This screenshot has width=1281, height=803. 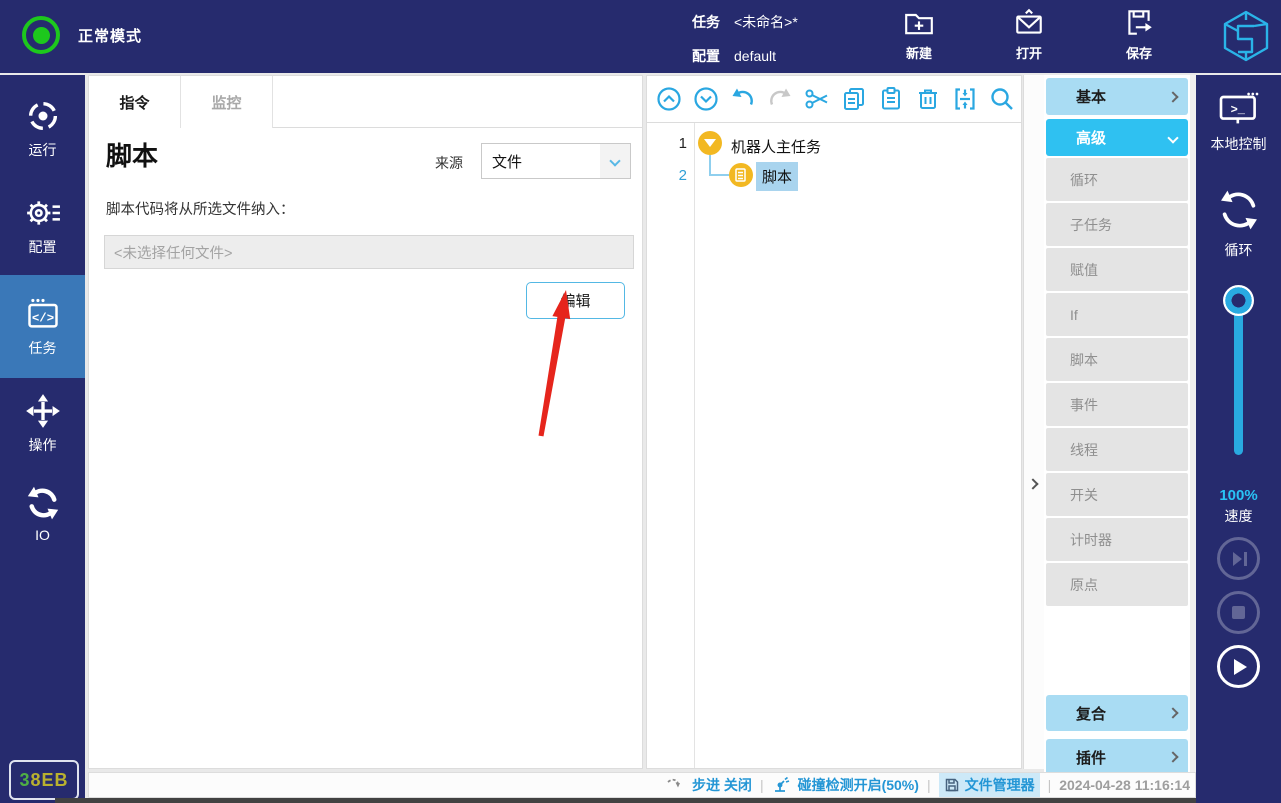 What do you see at coordinates (1091, 758) in the screenshot?
I see `section-plugin-label: 插件` at bounding box center [1091, 758].